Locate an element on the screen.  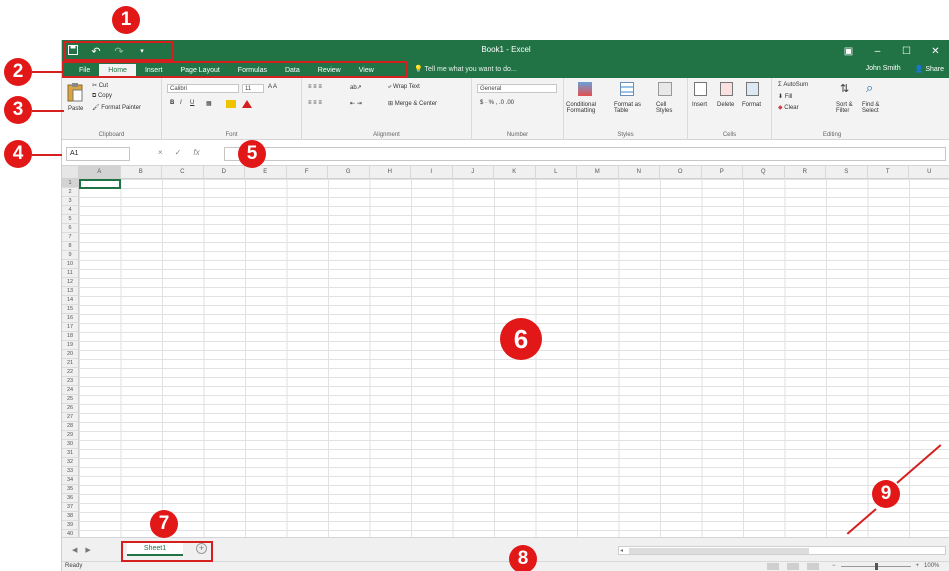
row-header: 29 is located at coordinates (70, 435).